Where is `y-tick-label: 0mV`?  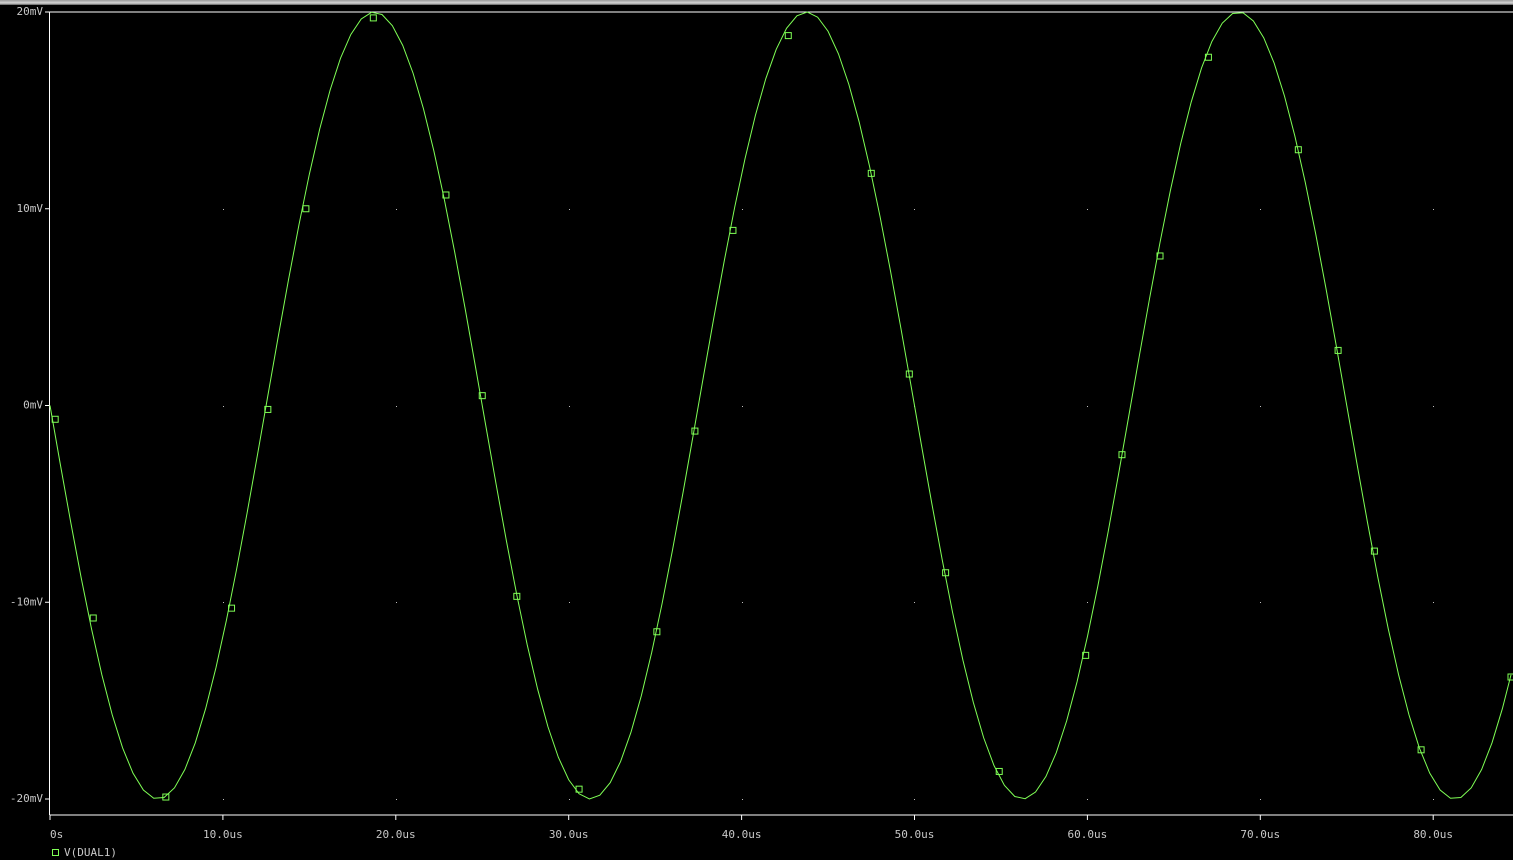 y-tick-label: 0mV is located at coordinates (33, 405).